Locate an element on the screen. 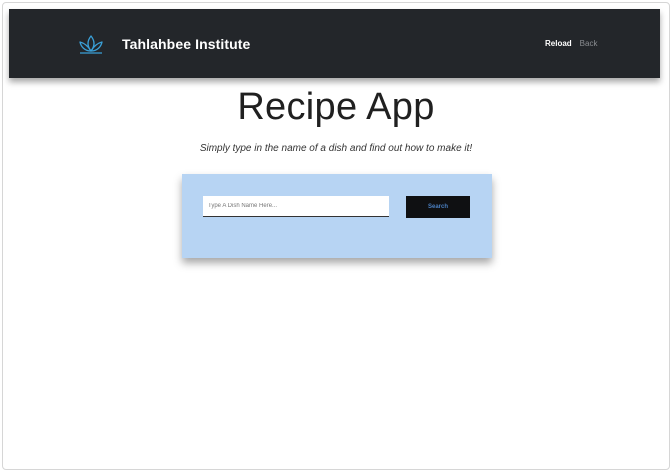  search-card: Search is located at coordinates (337, 216).